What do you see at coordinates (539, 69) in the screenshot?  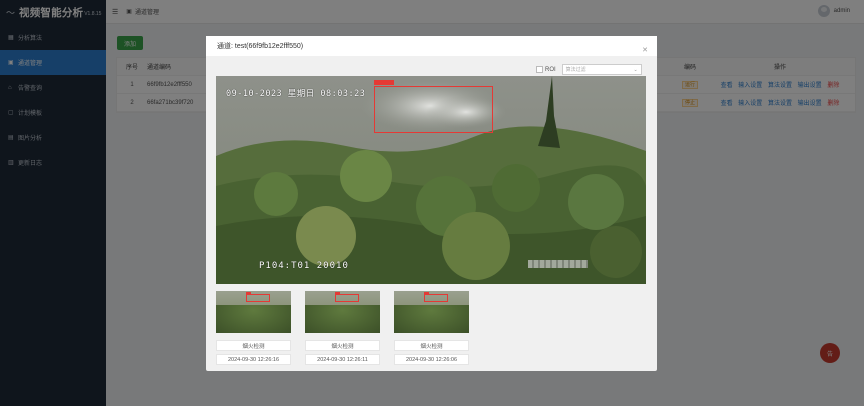 I see `roi-checkbox` at bounding box center [539, 69].